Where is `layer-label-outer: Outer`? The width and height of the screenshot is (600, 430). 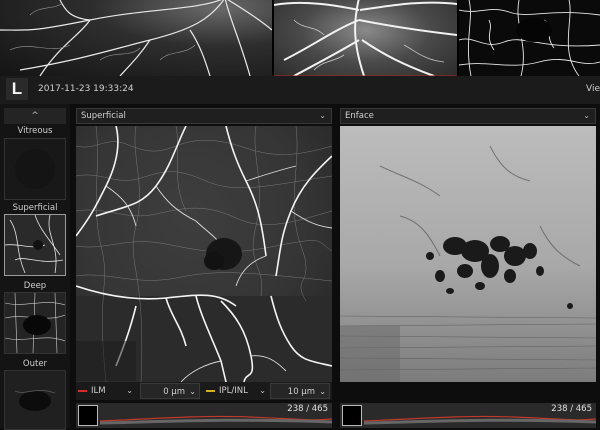 layer-label-outer: Outer is located at coordinates (35, 364).